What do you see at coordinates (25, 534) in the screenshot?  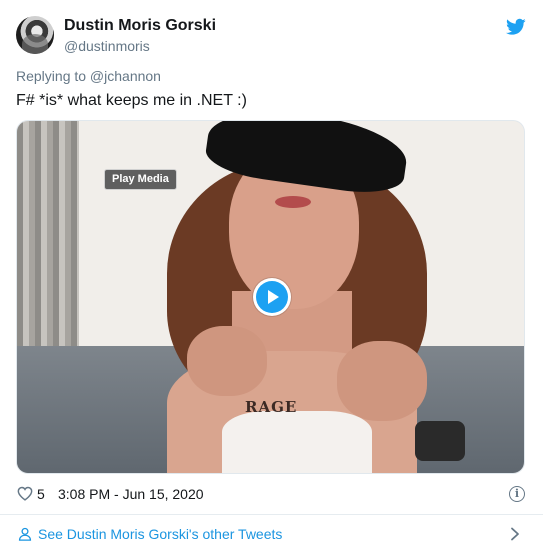 I see `user-icon` at bounding box center [25, 534].